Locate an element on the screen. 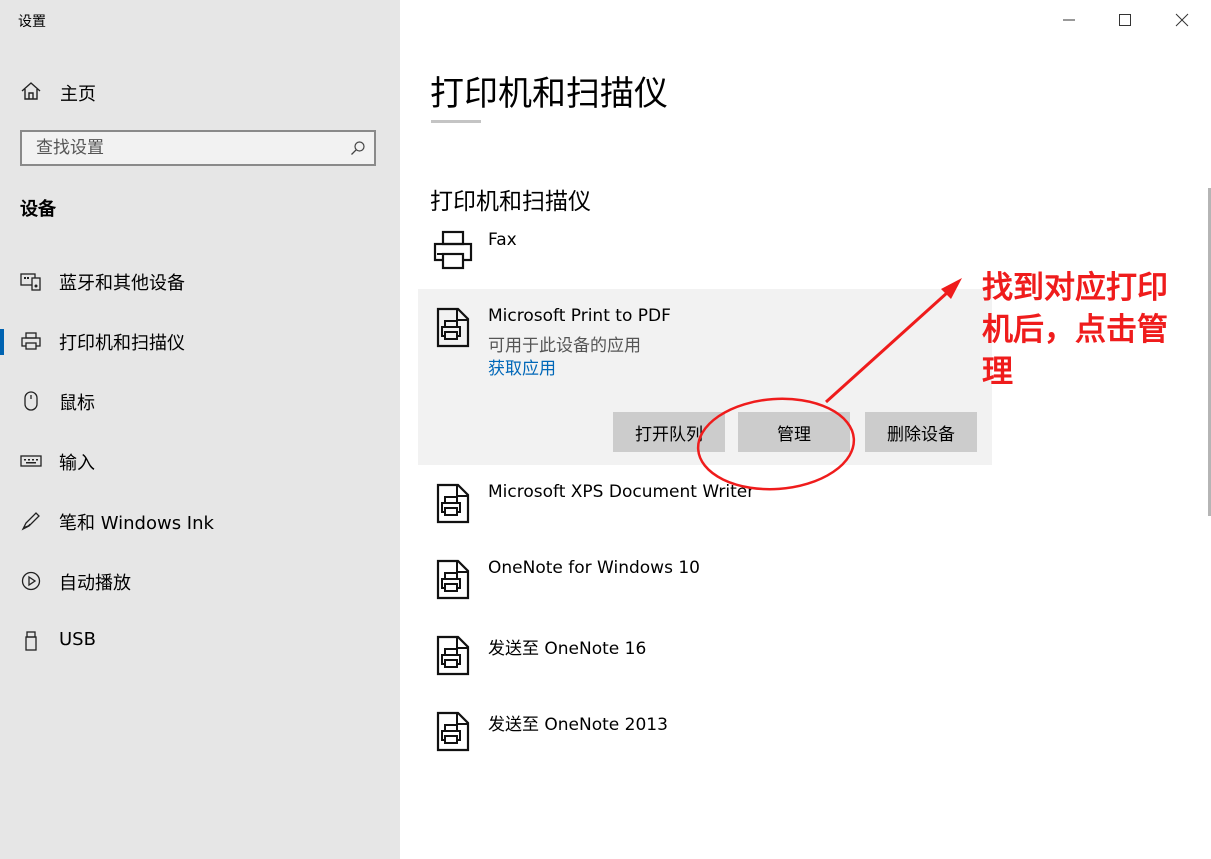 This screenshot has height=859, width=1211. mouse-icon is located at coordinates (31, 401).